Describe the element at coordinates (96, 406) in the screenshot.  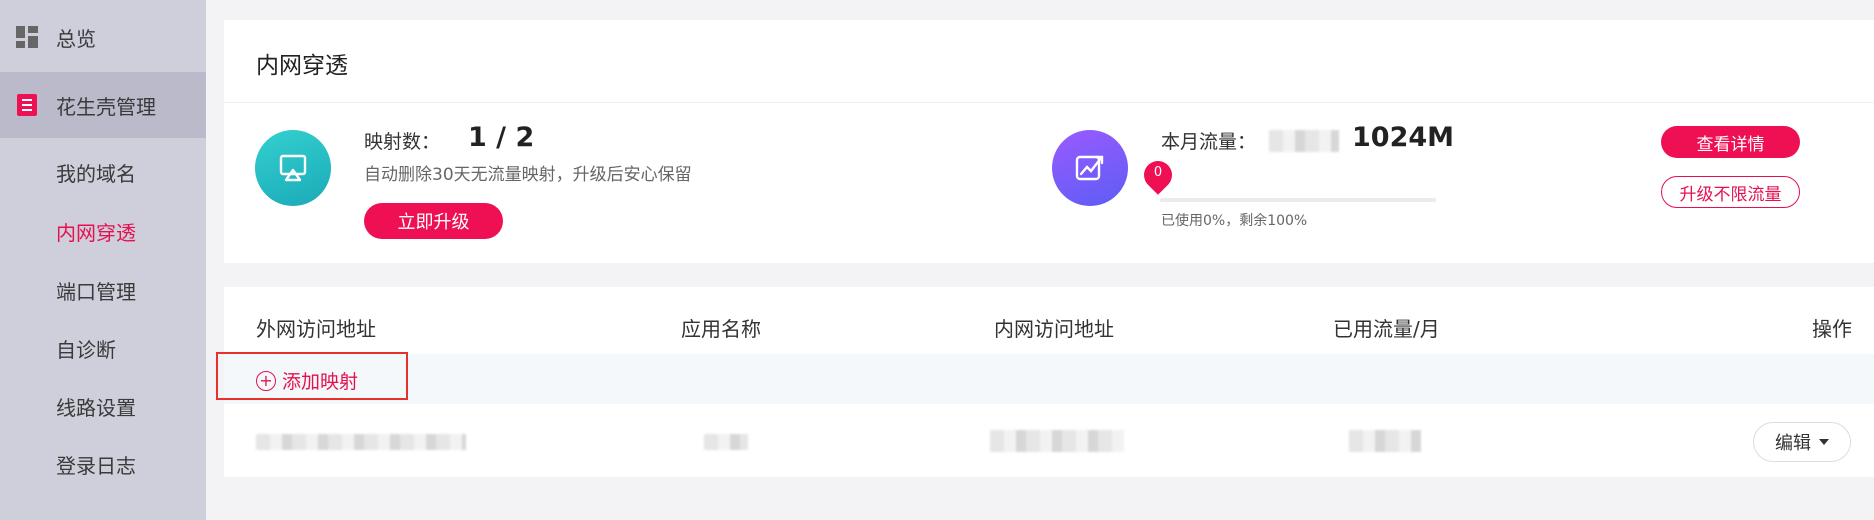
I see `sidebar-item-line-settings: 线路设置` at that location.